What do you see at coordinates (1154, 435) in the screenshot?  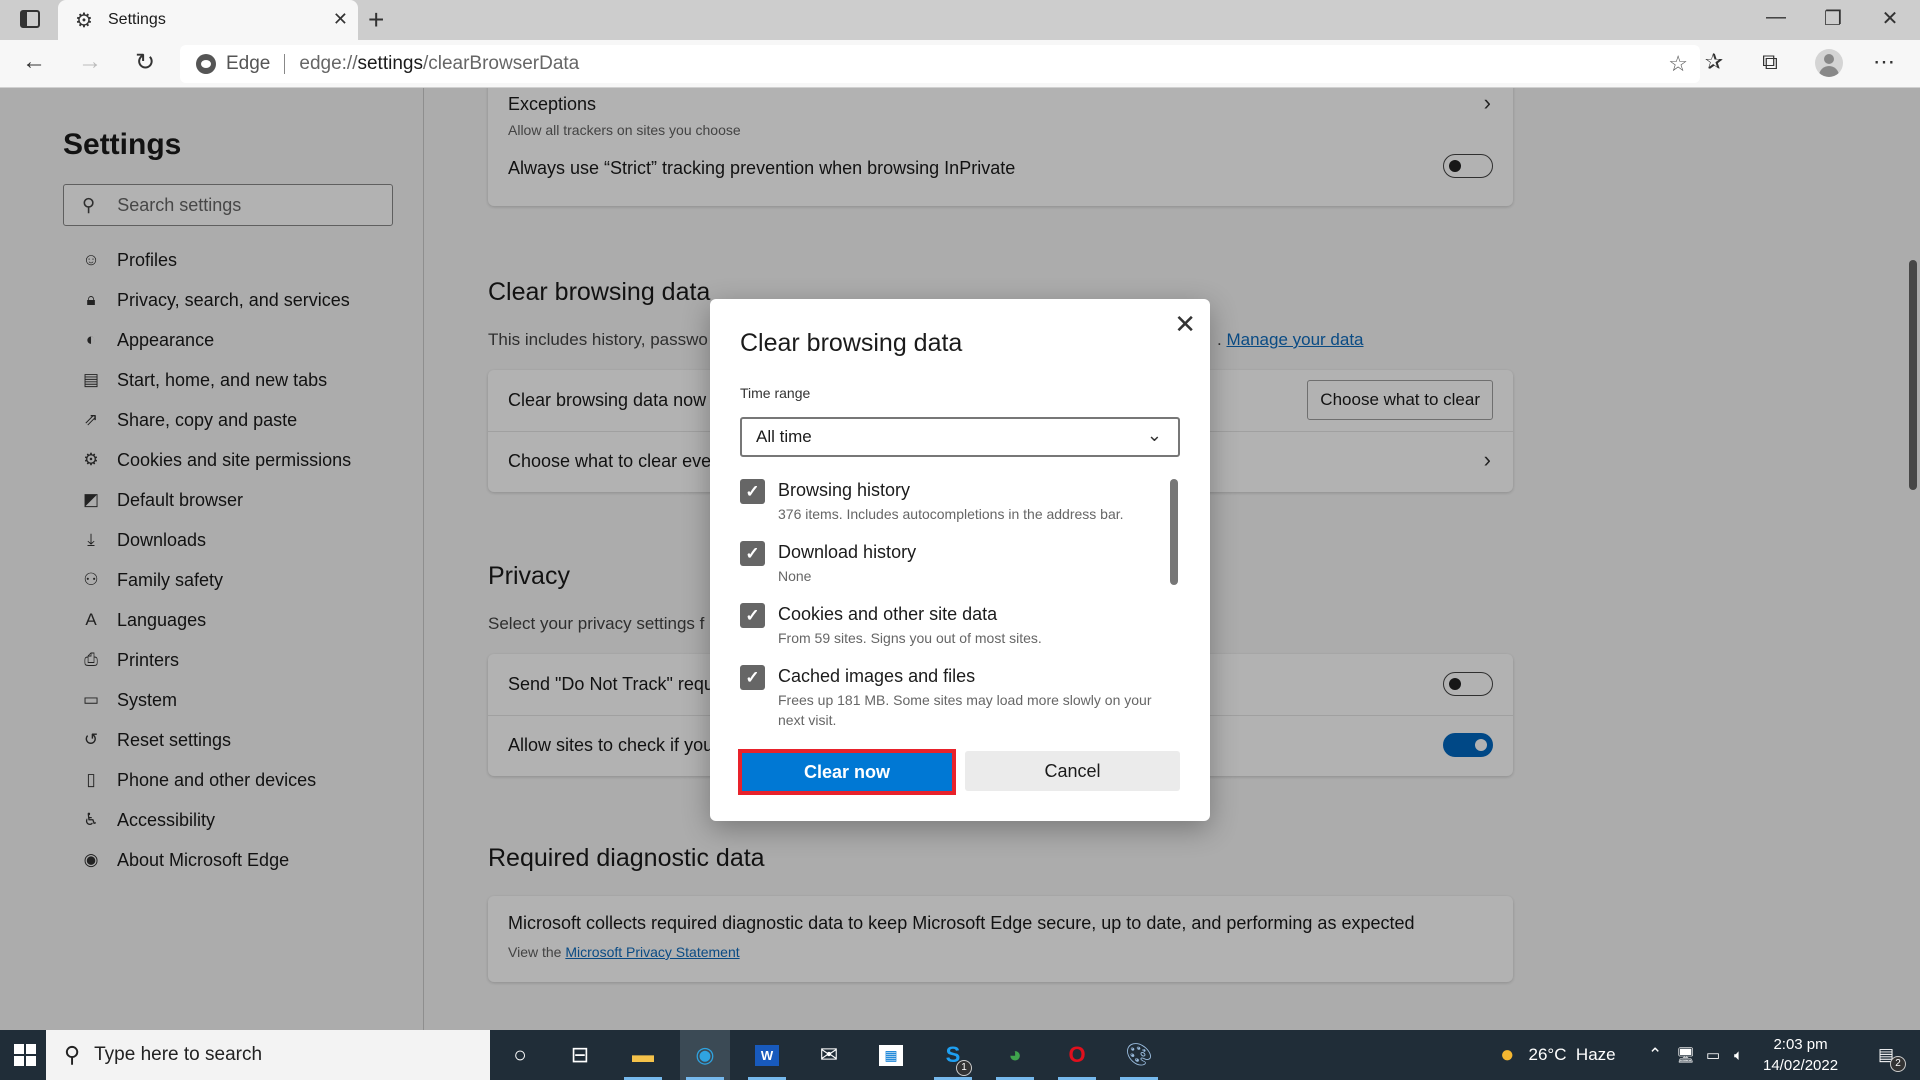 I see `chevron-down-icon: ⌄` at bounding box center [1154, 435].